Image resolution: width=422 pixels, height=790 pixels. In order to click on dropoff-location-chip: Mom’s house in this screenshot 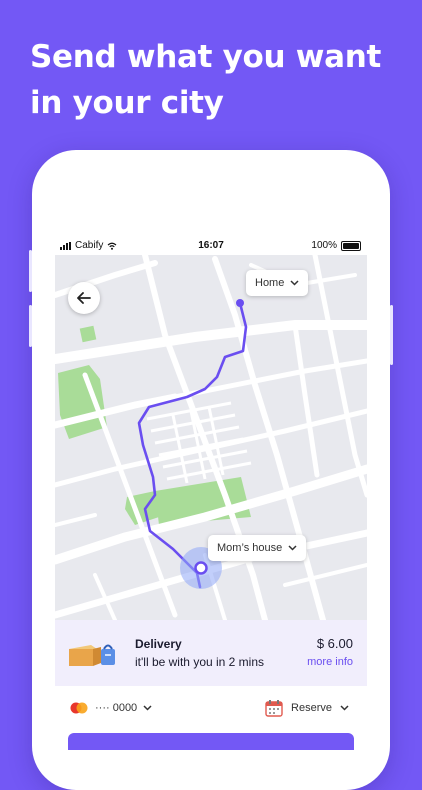, I will do `click(257, 548)`.